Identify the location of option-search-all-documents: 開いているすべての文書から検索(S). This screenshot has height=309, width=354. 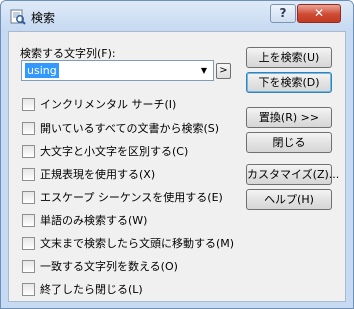
(120, 128).